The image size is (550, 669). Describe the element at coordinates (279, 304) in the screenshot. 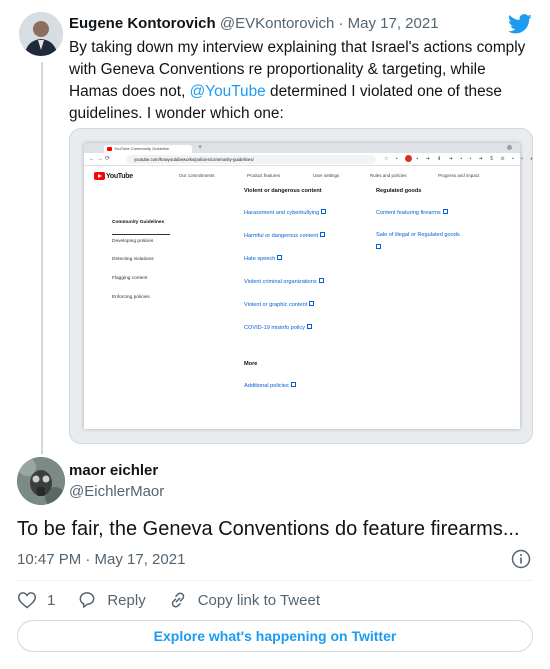

I see `yt-policy-link: Violent or graphic content` at that location.